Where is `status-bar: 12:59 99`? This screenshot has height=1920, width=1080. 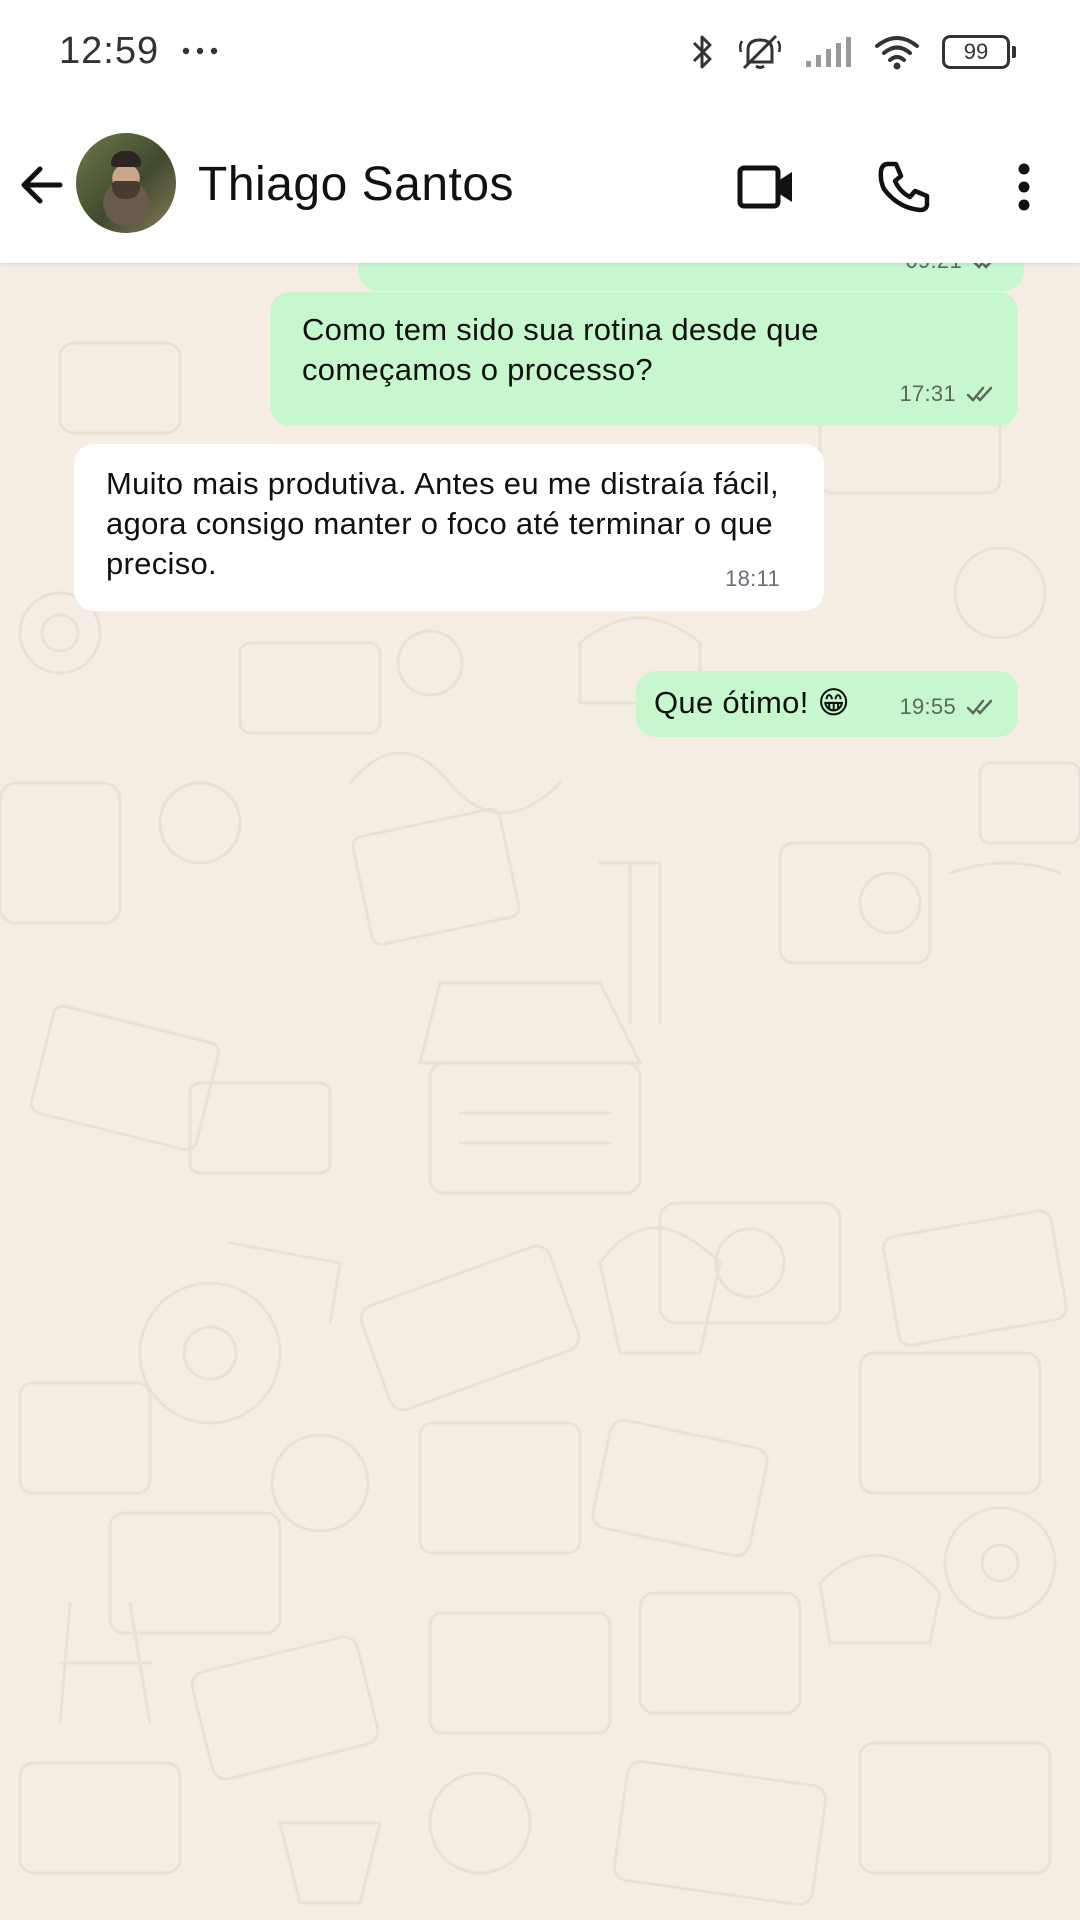 status-bar: 12:59 99 is located at coordinates (540, 52).